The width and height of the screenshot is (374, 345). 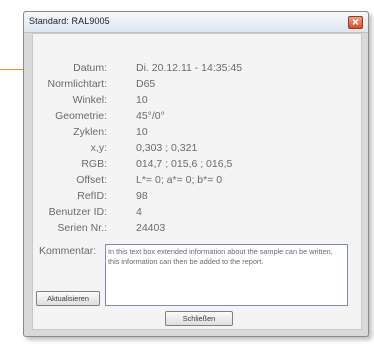 What do you see at coordinates (189, 68) in the screenshot?
I see `date-value: Di. 20.12.11 - 14:35:45` at bounding box center [189, 68].